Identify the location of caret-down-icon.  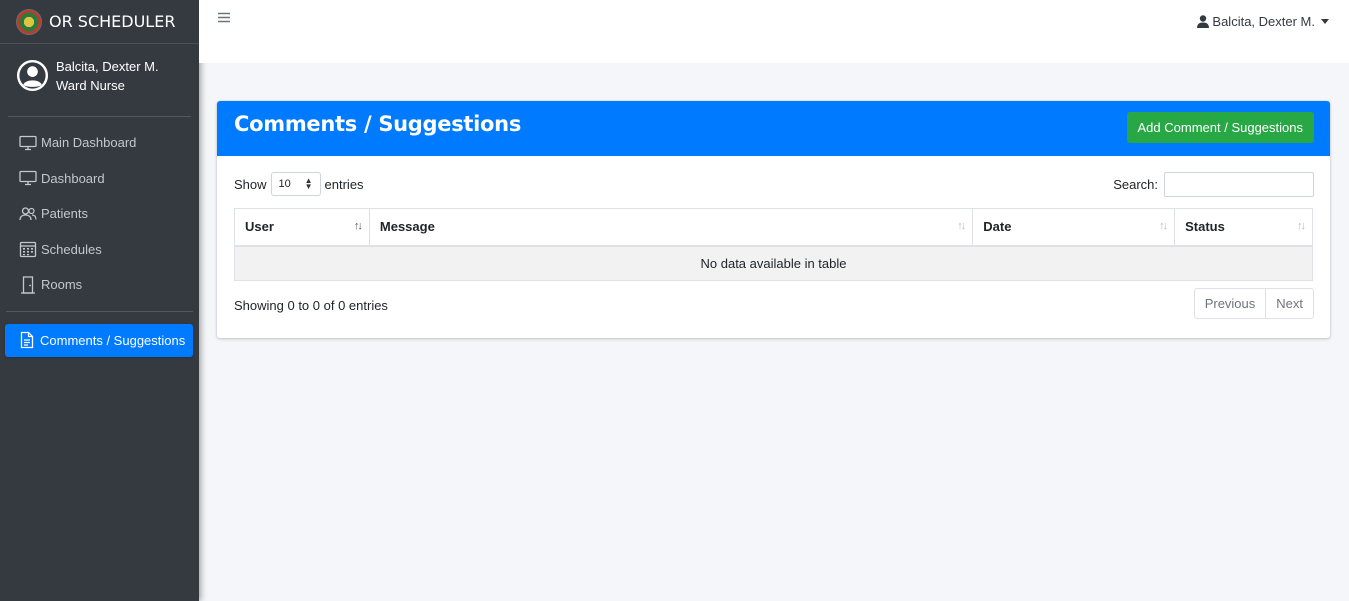
(1325, 21).